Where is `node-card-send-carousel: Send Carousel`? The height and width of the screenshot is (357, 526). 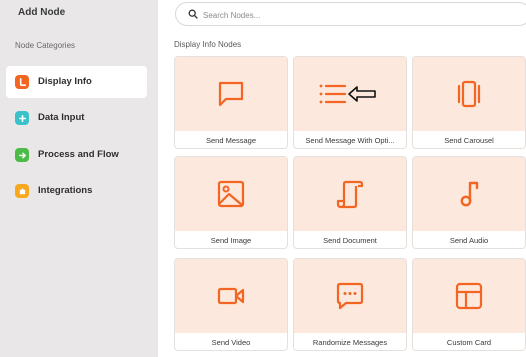 node-card-send-carousel: Send Carousel is located at coordinates (469, 102).